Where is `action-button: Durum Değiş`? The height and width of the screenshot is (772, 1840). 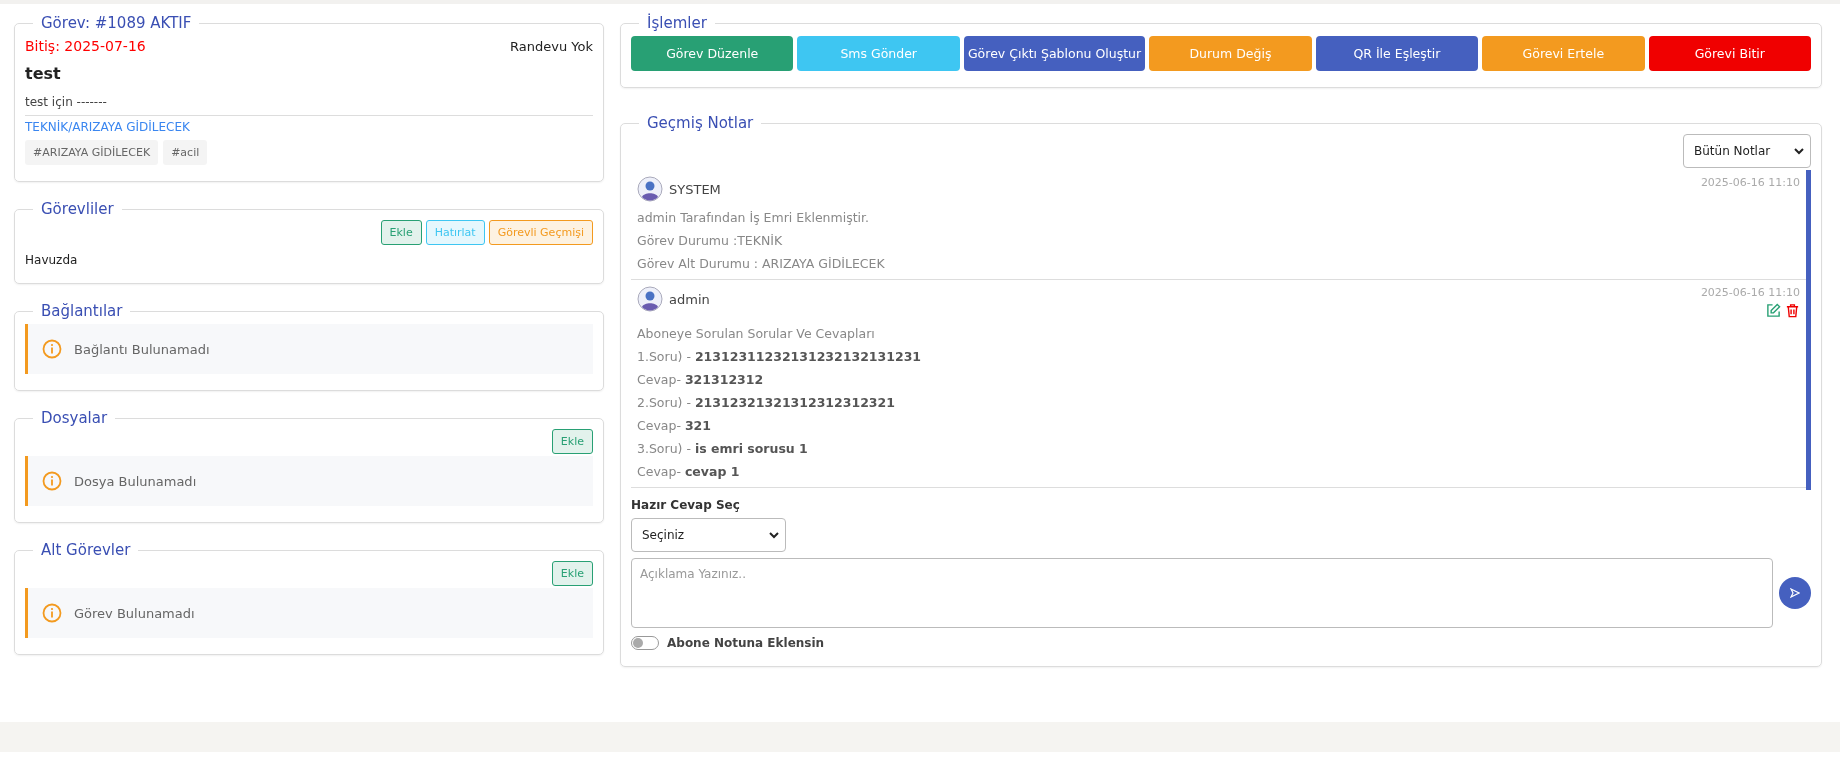 action-button: Durum Değiş is located at coordinates (1230, 53).